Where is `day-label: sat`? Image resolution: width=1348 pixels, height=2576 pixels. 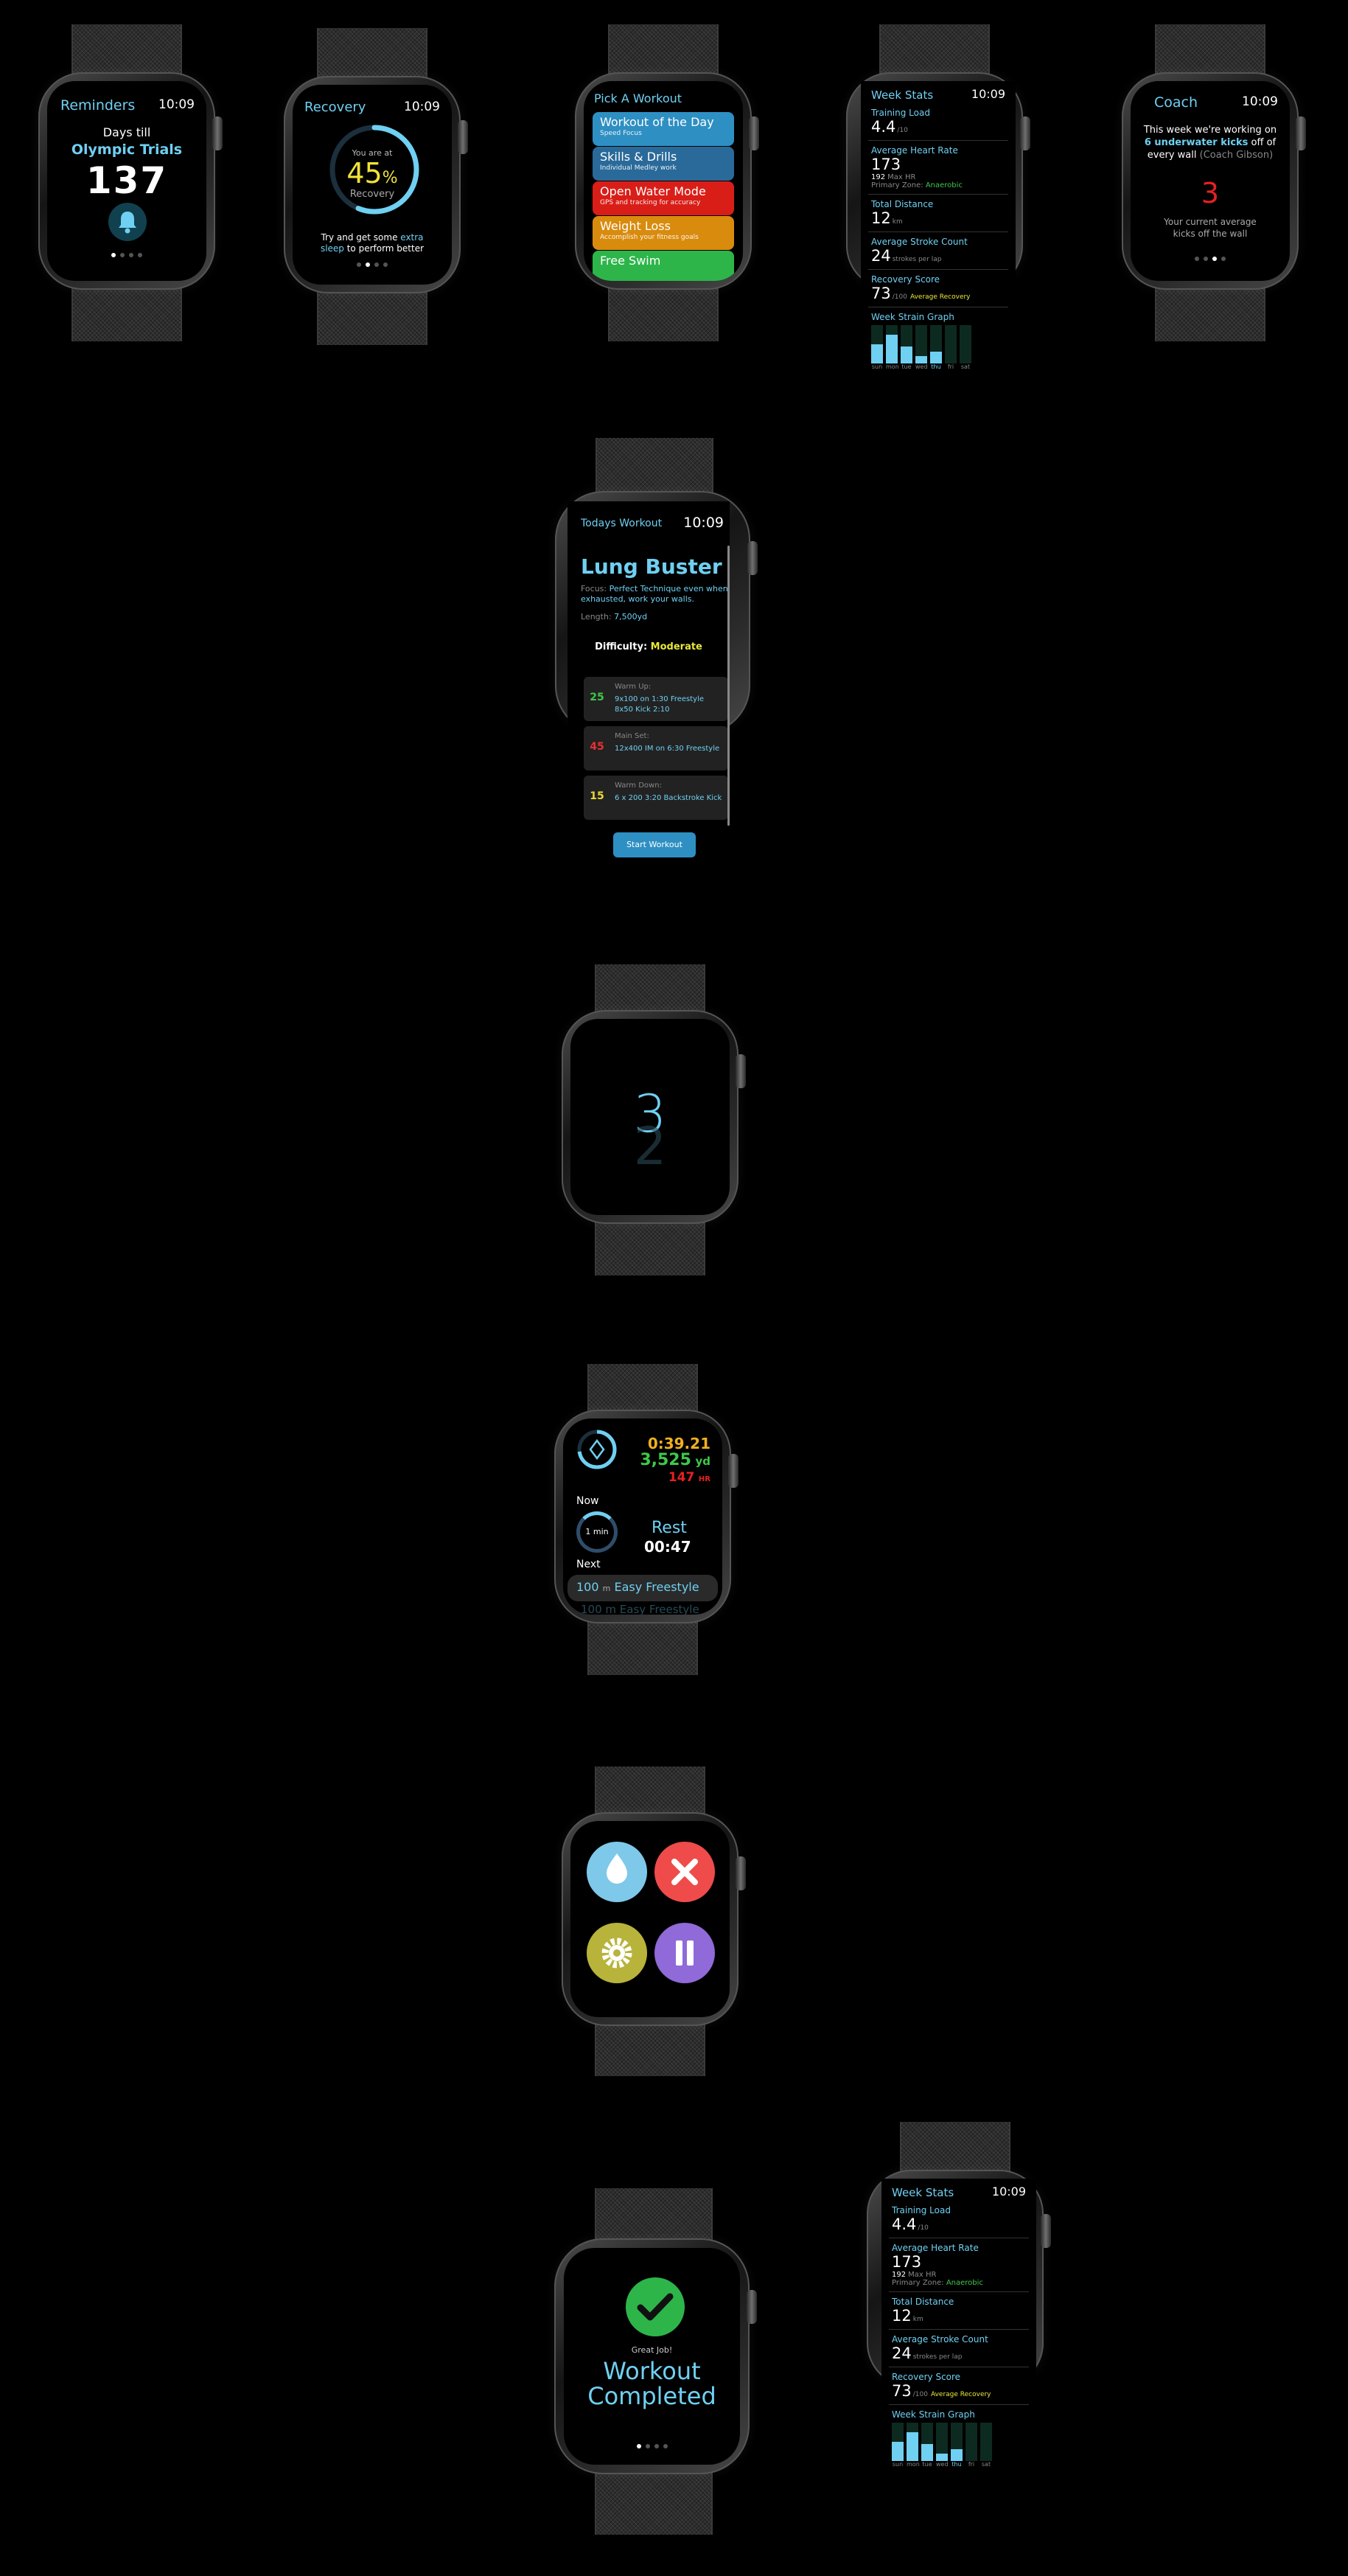
day-label: sat is located at coordinates (965, 366).